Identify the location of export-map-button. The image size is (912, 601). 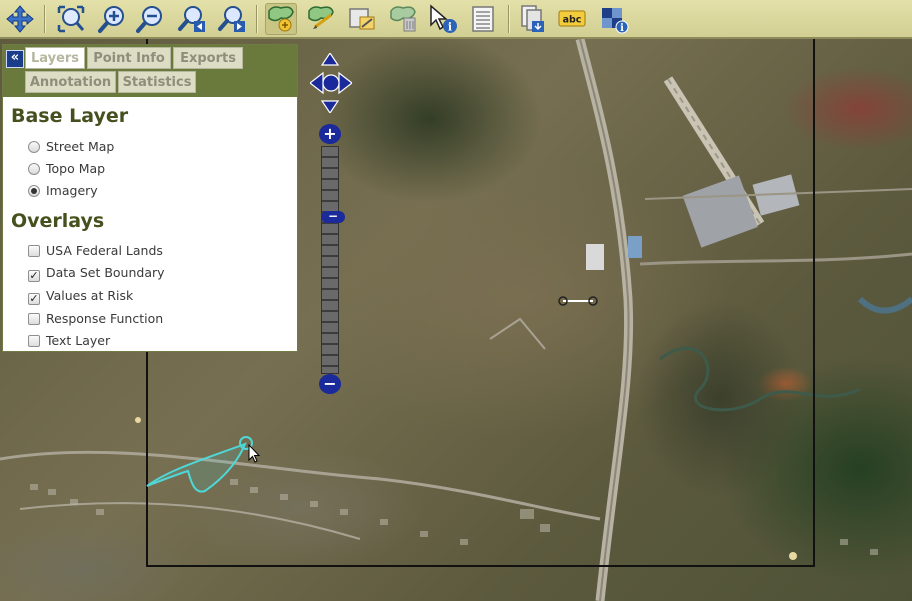
(533, 19).